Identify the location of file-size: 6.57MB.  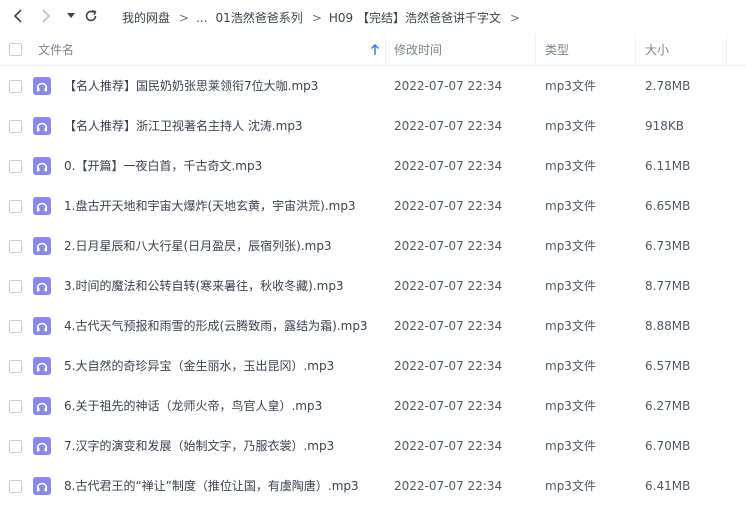
(668, 366).